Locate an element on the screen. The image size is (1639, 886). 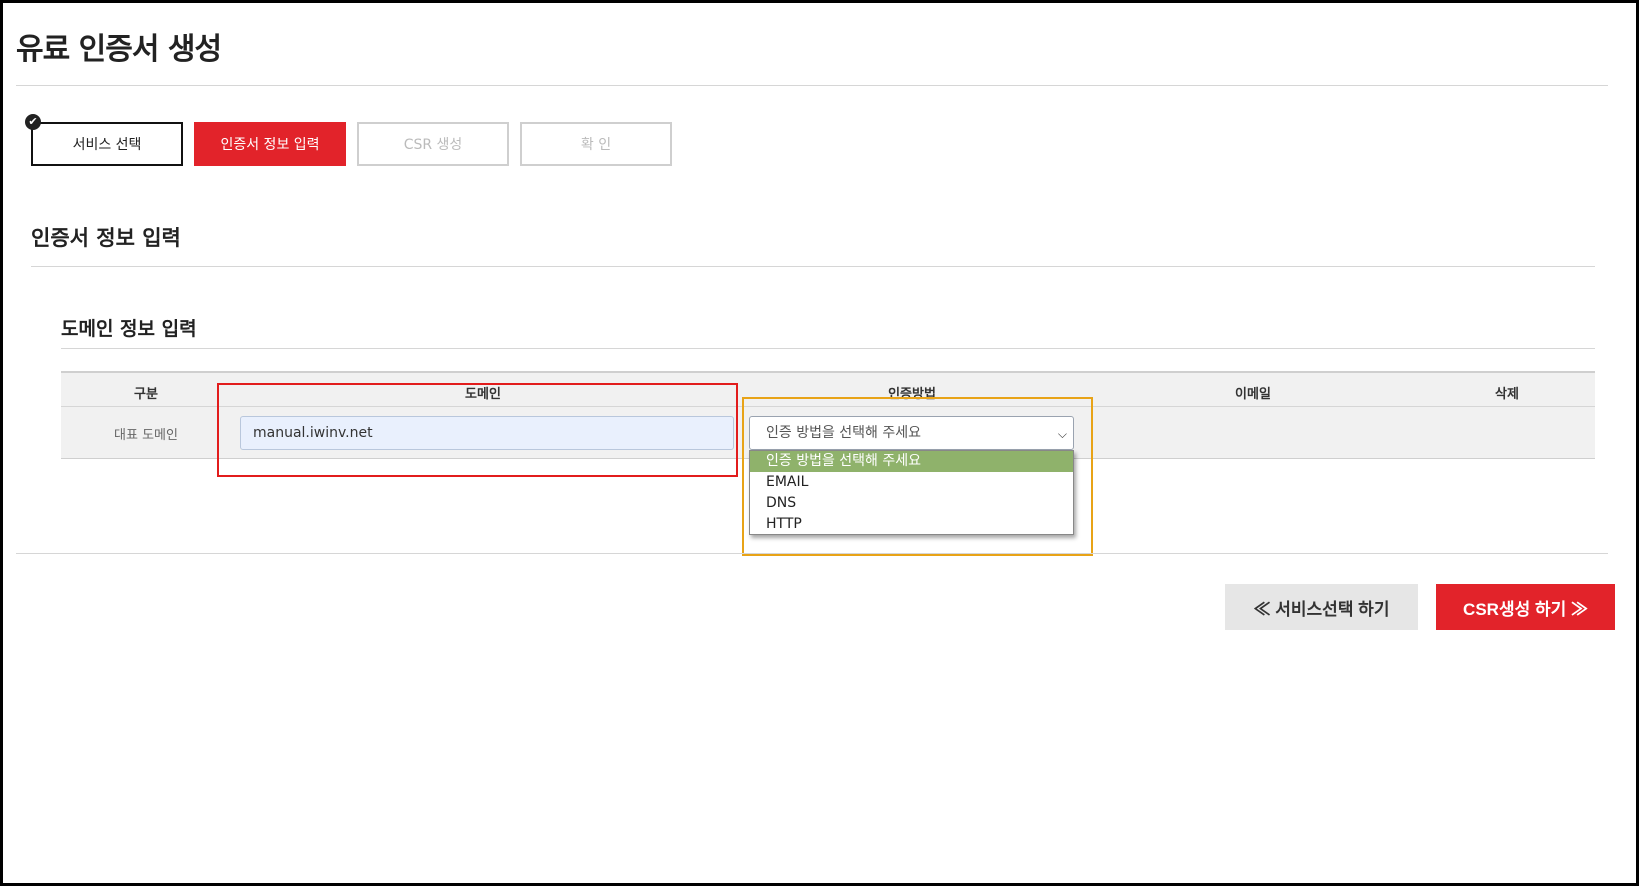
section-title: 인증서 정보 입력 is located at coordinates (106, 238).